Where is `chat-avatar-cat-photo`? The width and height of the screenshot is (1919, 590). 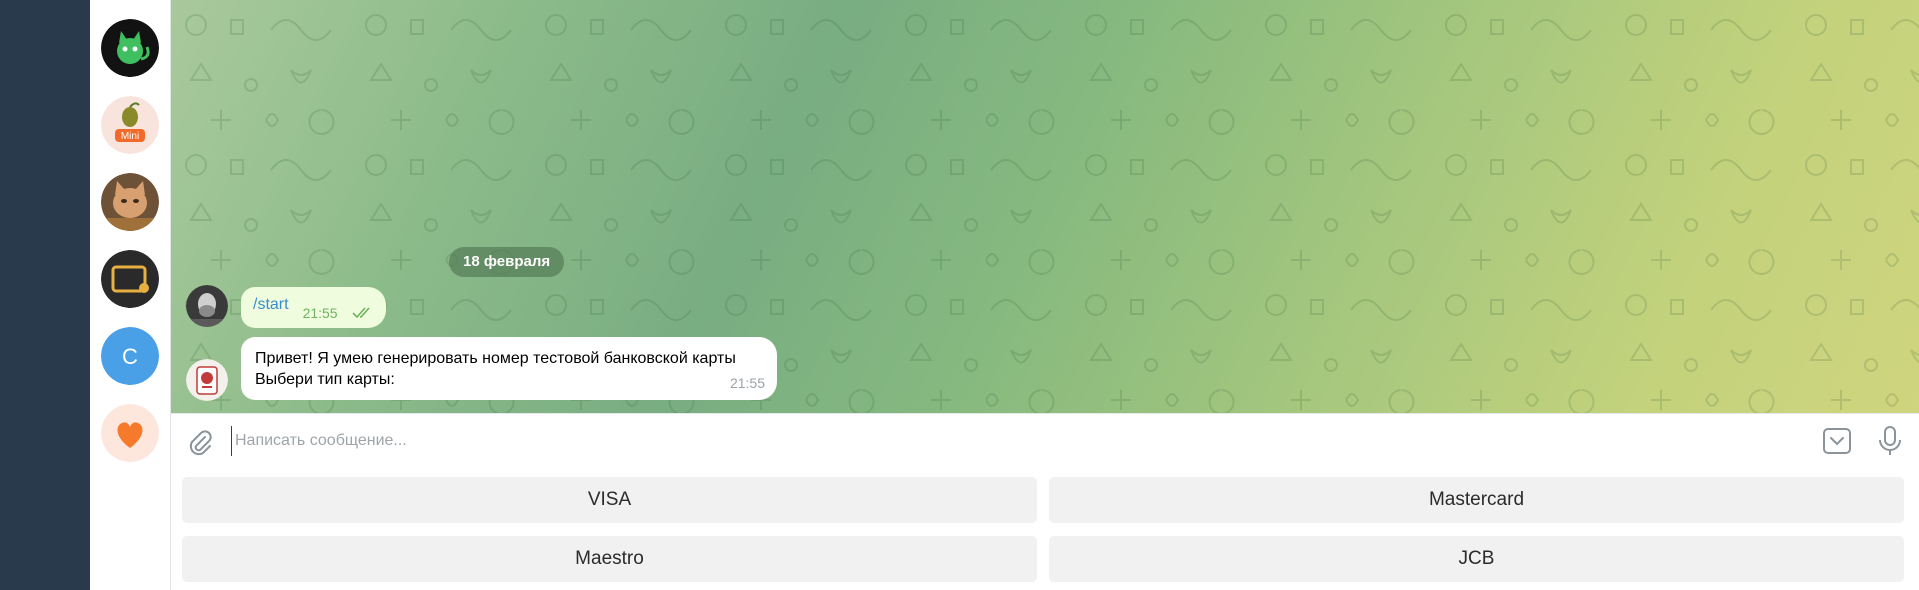
chat-avatar-cat-photo is located at coordinates (130, 202).